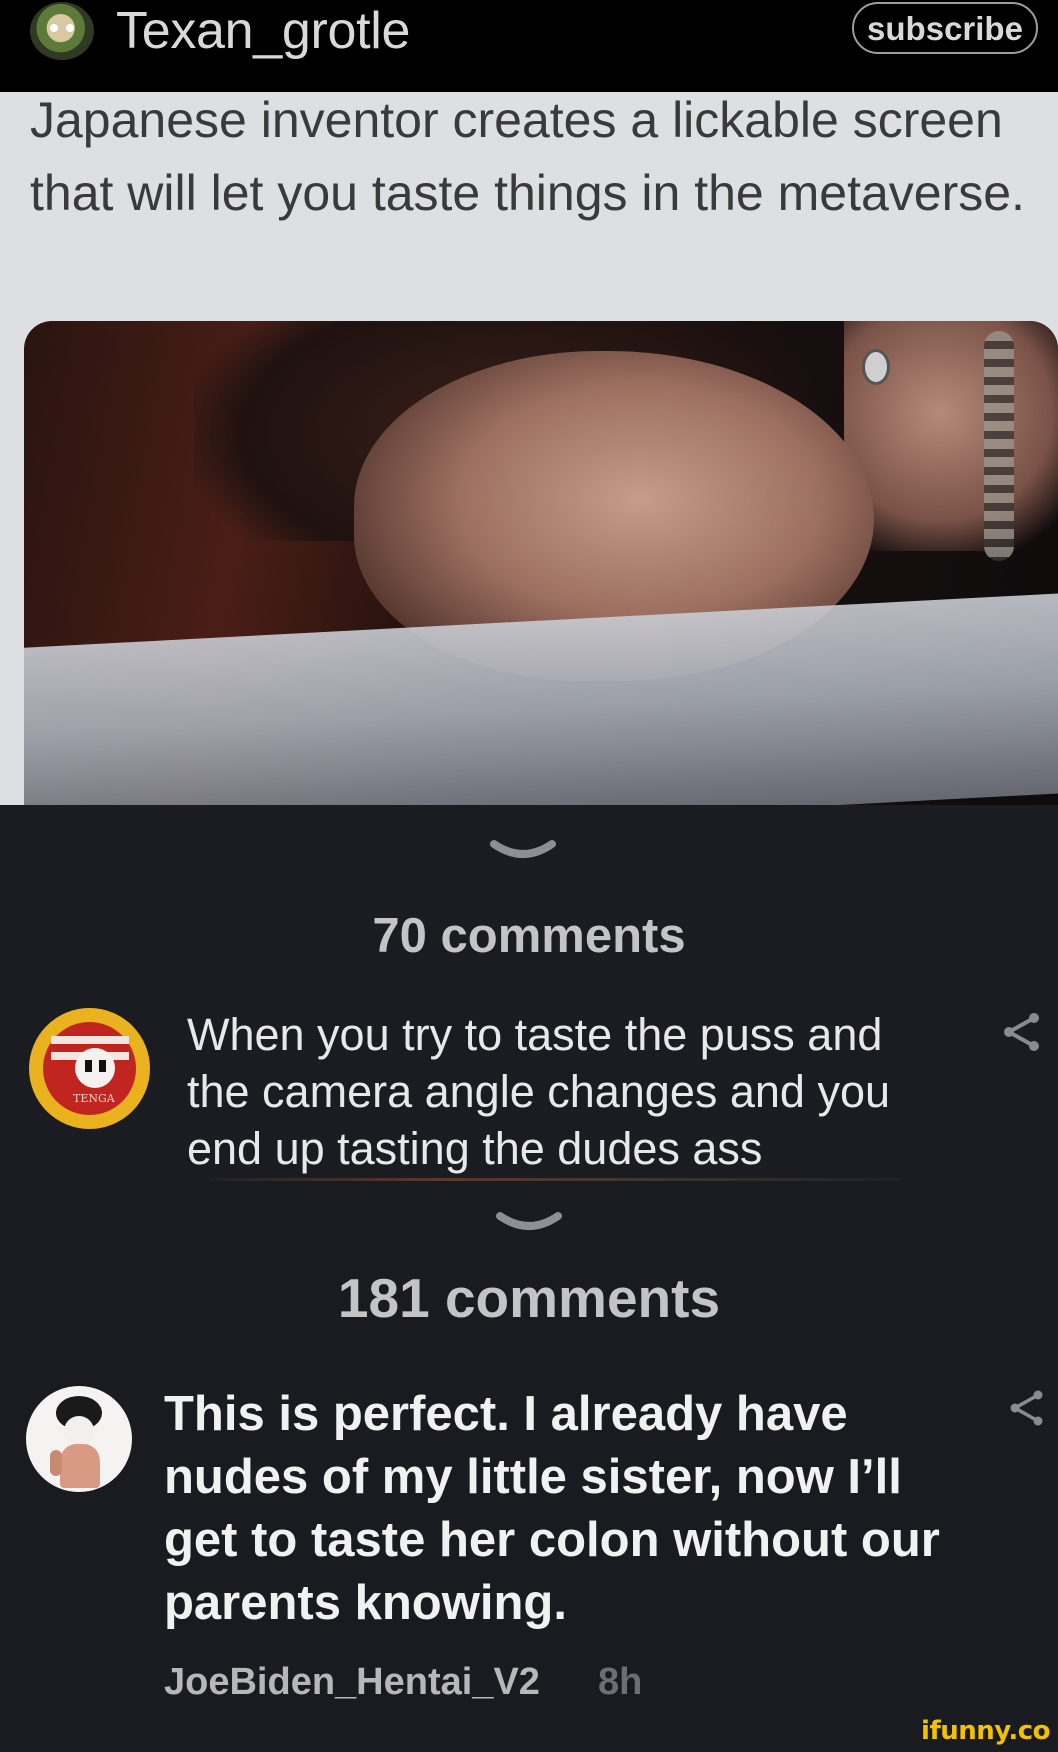 This screenshot has height=1752, width=1058. Describe the element at coordinates (529, 1298) in the screenshot. I see `comments-count-label: 181 comments` at that location.